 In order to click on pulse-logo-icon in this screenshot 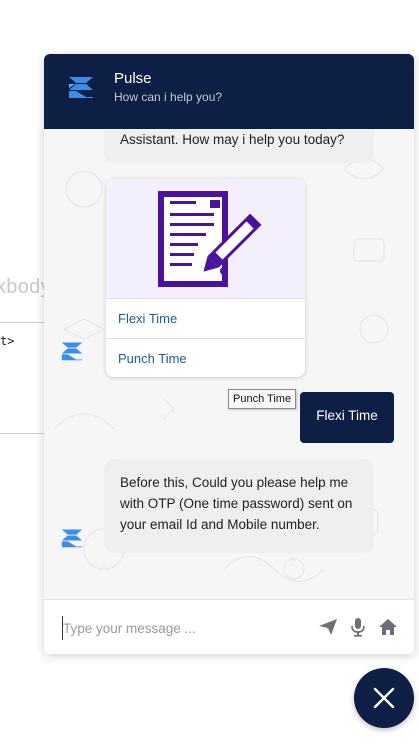, I will do `click(81, 87)`.